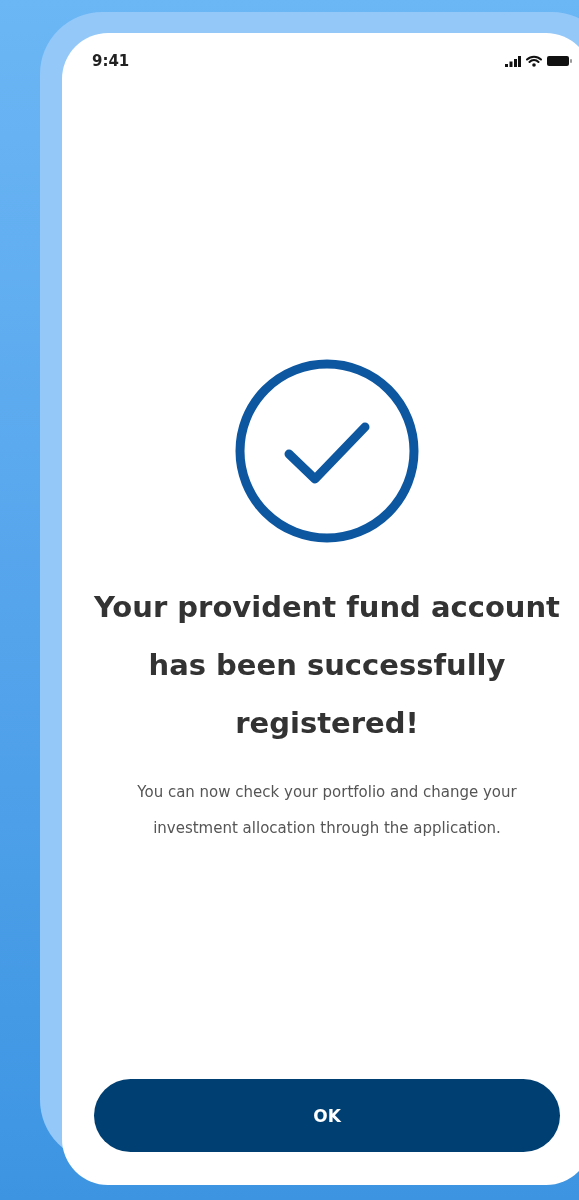  What do you see at coordinates (513, 61) in the screenshot?
I see `signal-icon` at bounding box center [513, 61].